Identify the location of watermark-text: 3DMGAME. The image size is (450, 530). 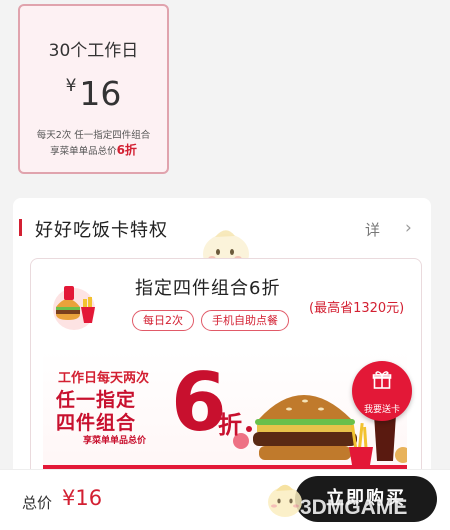
(354, 507).